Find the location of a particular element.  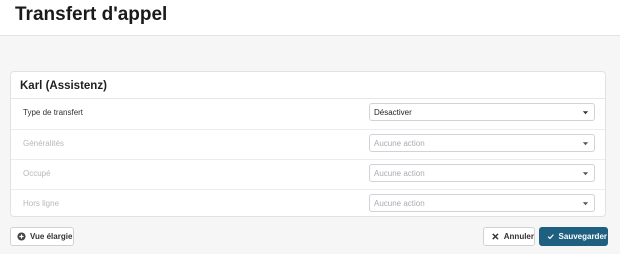

checkmark-icon is located at coordinates (550, 237).